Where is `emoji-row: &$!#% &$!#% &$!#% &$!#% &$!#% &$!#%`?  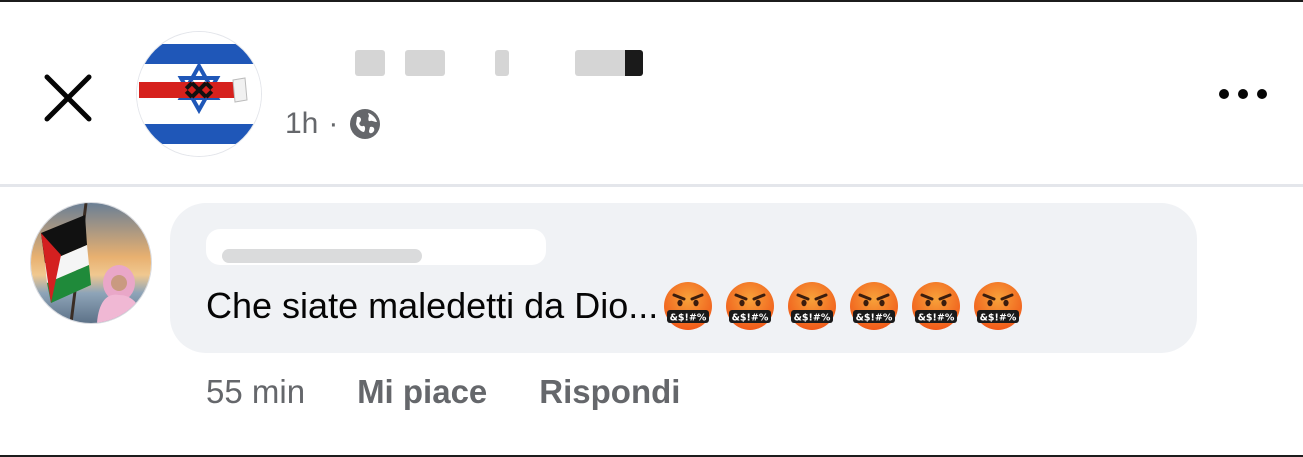 emoji-row: &$!#% &$!#% &$!#% &$!#% &$!#% &$!#% is located at coordinates (843, 306).